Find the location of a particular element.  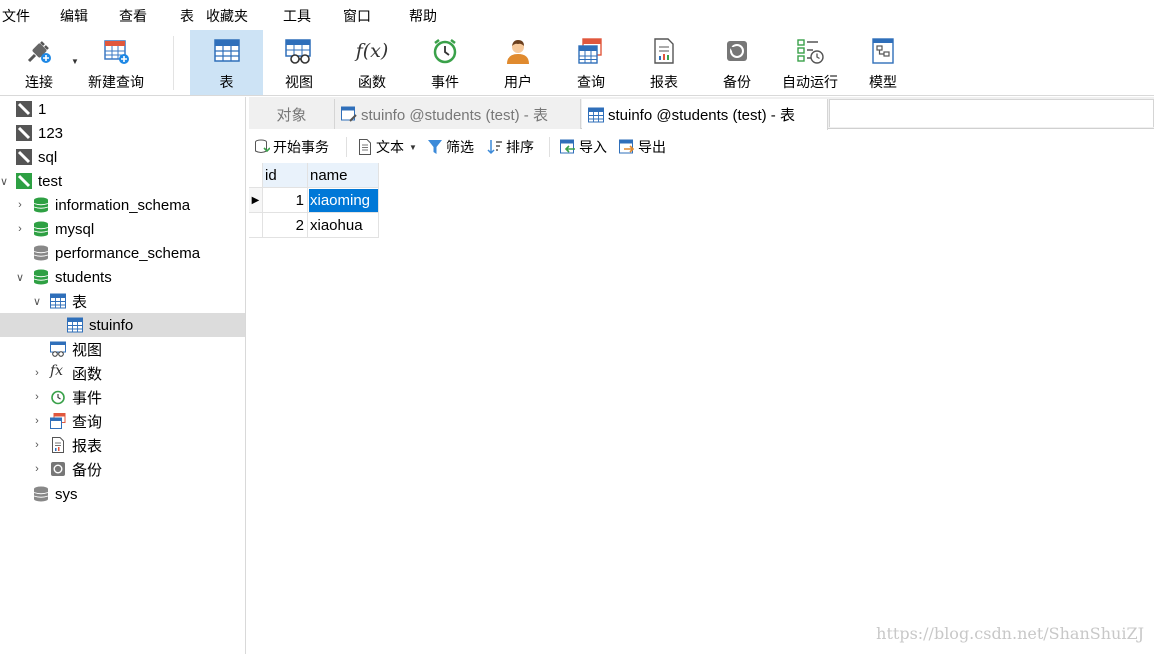

connection-icon is located at coordinates (24, 109).